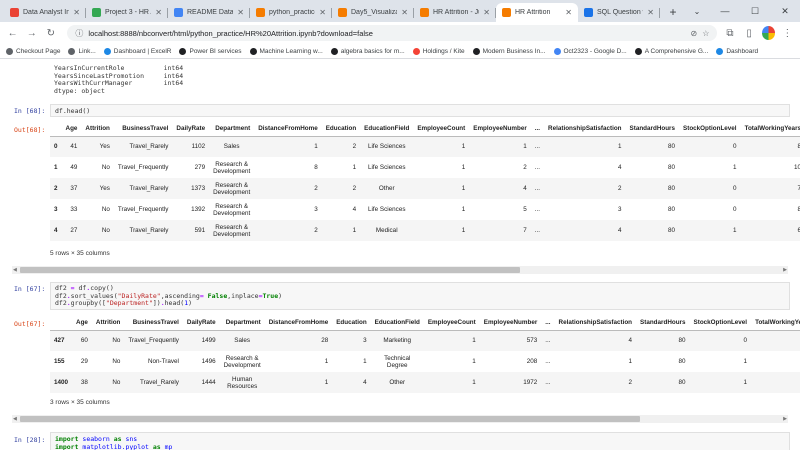 The height and width of the screenshot is (450, 800). Describe the element at coordinates (56, 188) in the screenshot. I see `row-index: 2` at that location.